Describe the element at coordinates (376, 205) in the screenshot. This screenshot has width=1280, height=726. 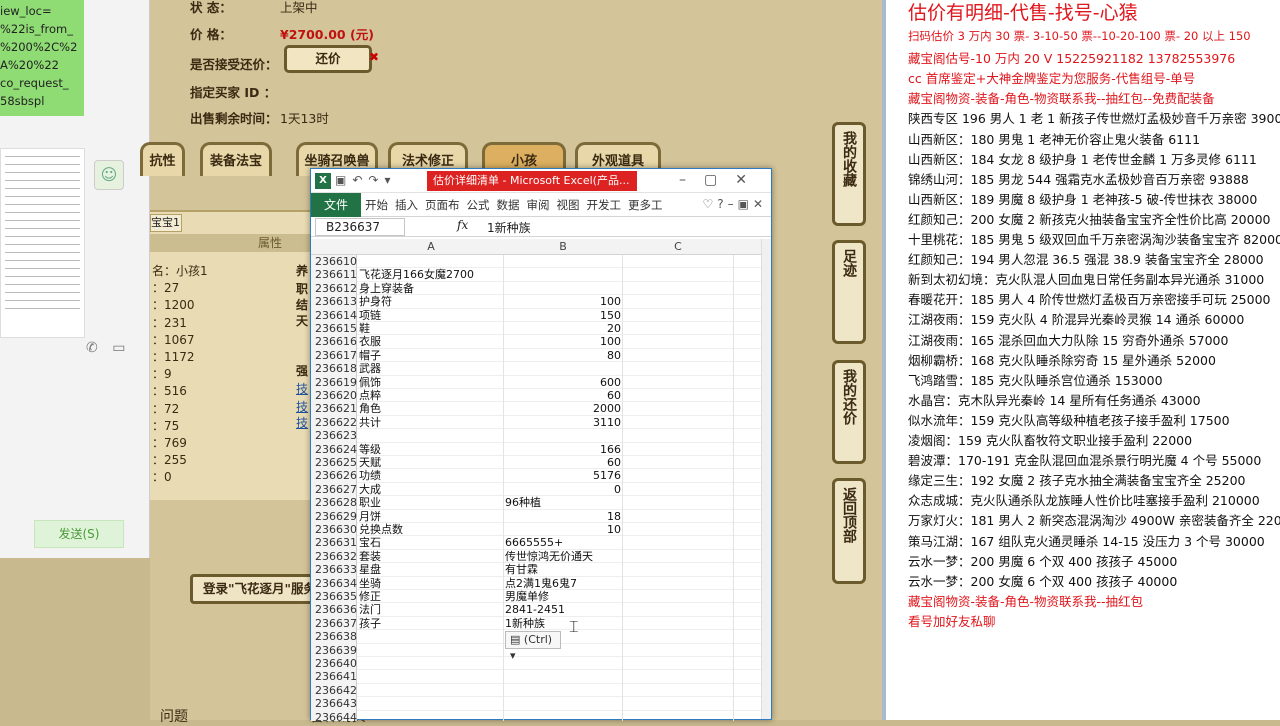
I see `ribbon-tab: 开始` at that location.